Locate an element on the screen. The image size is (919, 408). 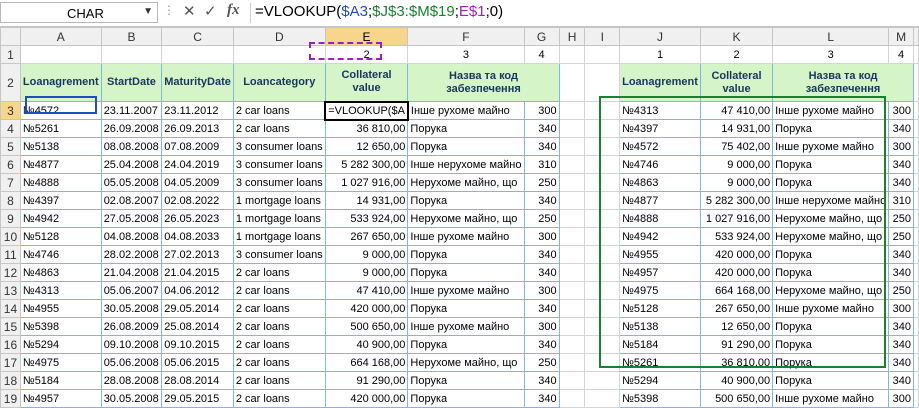
cell-n17 is located at coordinates (916, 362).